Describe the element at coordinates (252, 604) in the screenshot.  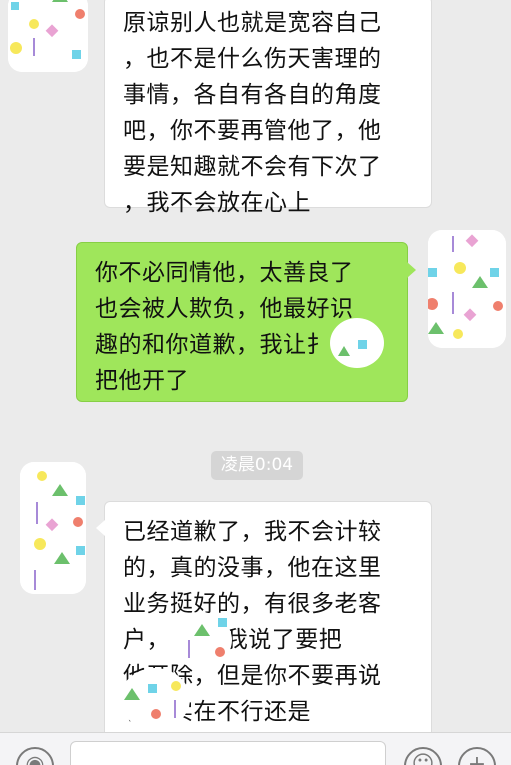
I see `message-line: 业务挺好的，有很多老客` at that location.